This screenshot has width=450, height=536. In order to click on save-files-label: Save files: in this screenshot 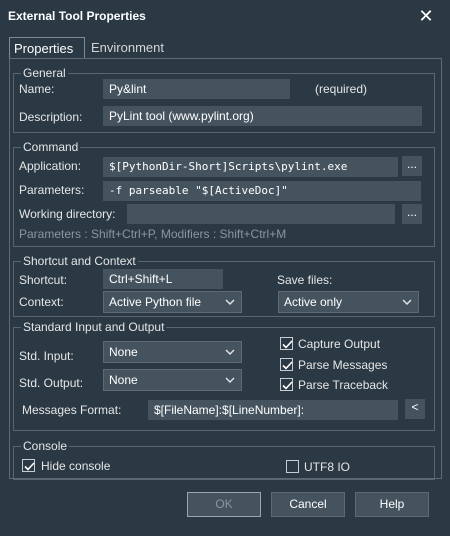, I will do `click(305, 280)`.